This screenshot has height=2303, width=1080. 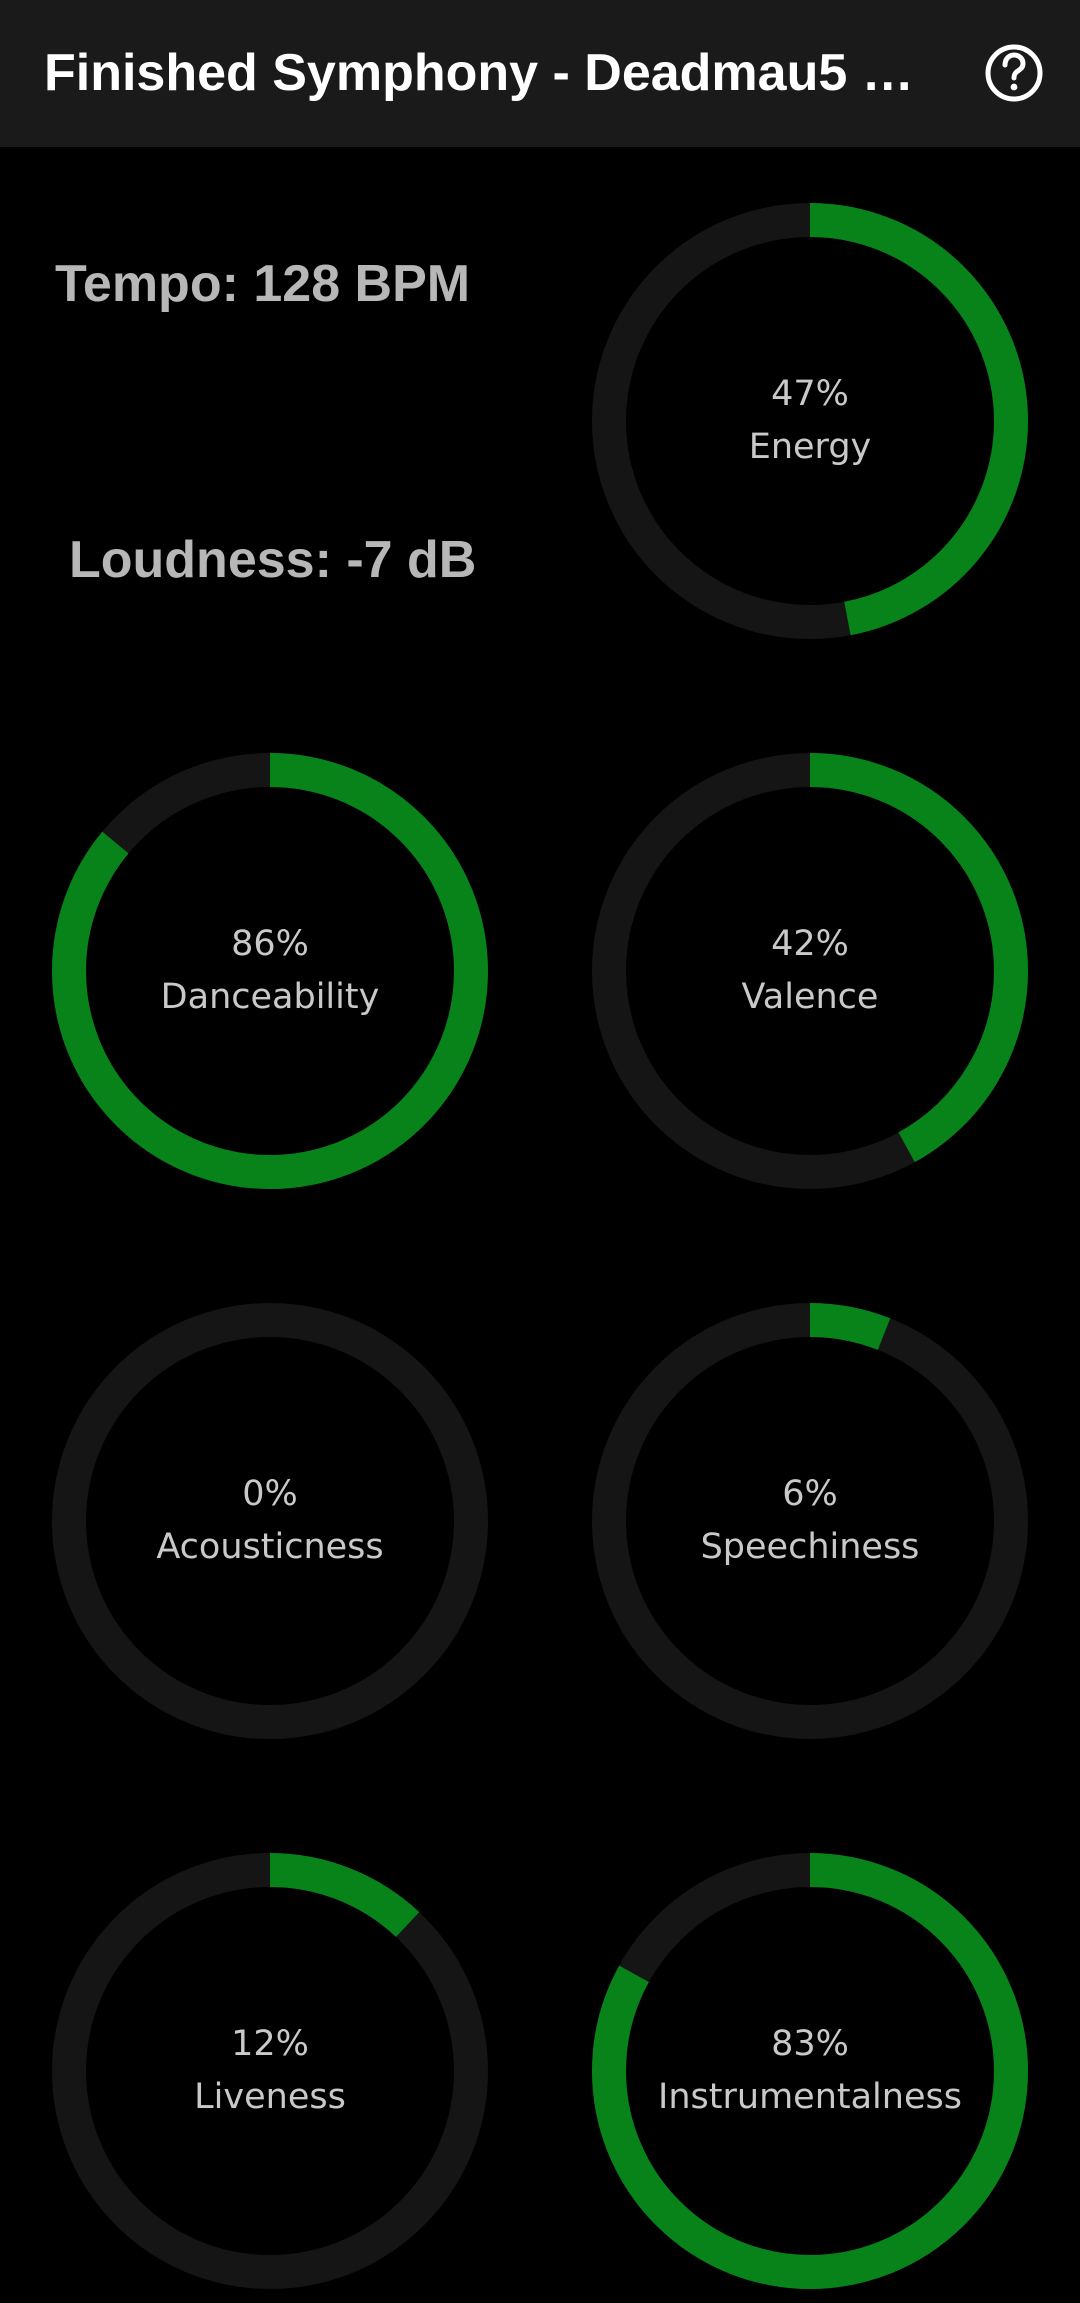 What do you see at coordinates (270, 2097) in the screenshot?
I see `liveness-label: Liveness` at bounding box center [270, 2097].